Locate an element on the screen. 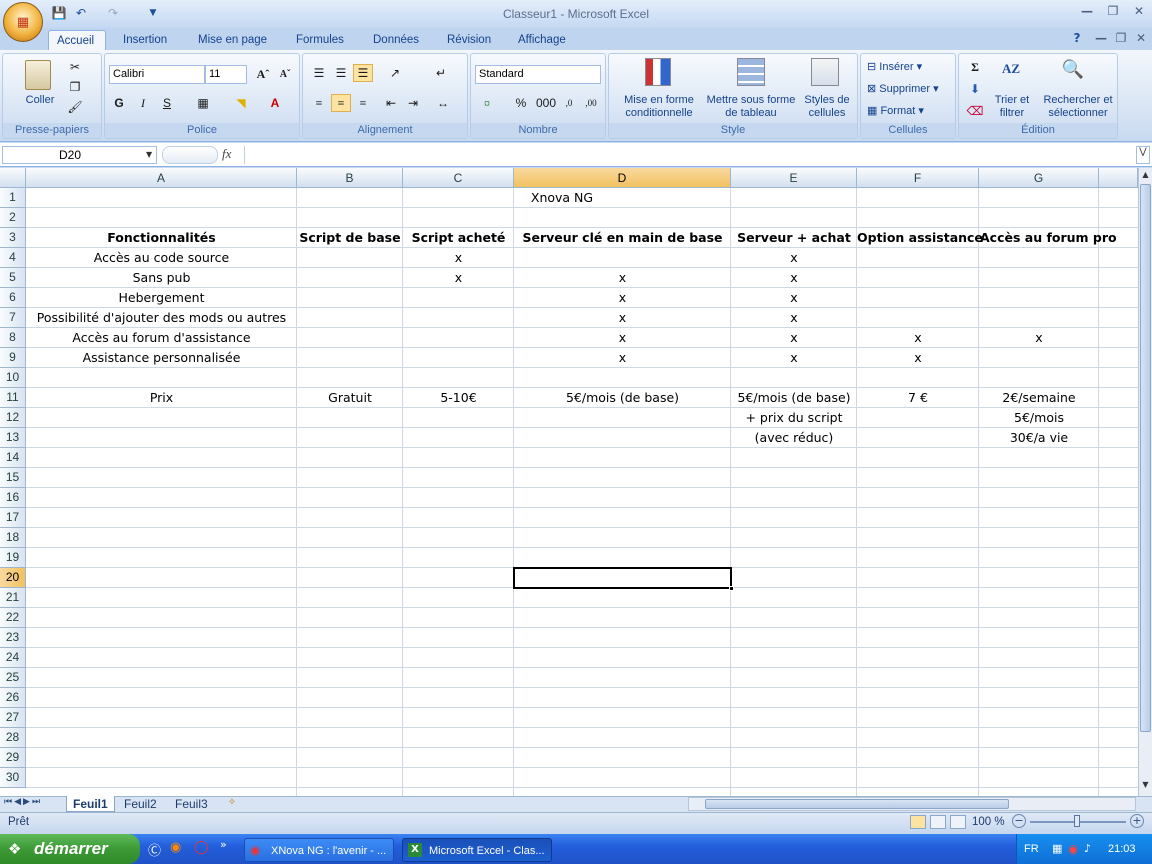  underline-button: S is located at coordinates (167, 103).